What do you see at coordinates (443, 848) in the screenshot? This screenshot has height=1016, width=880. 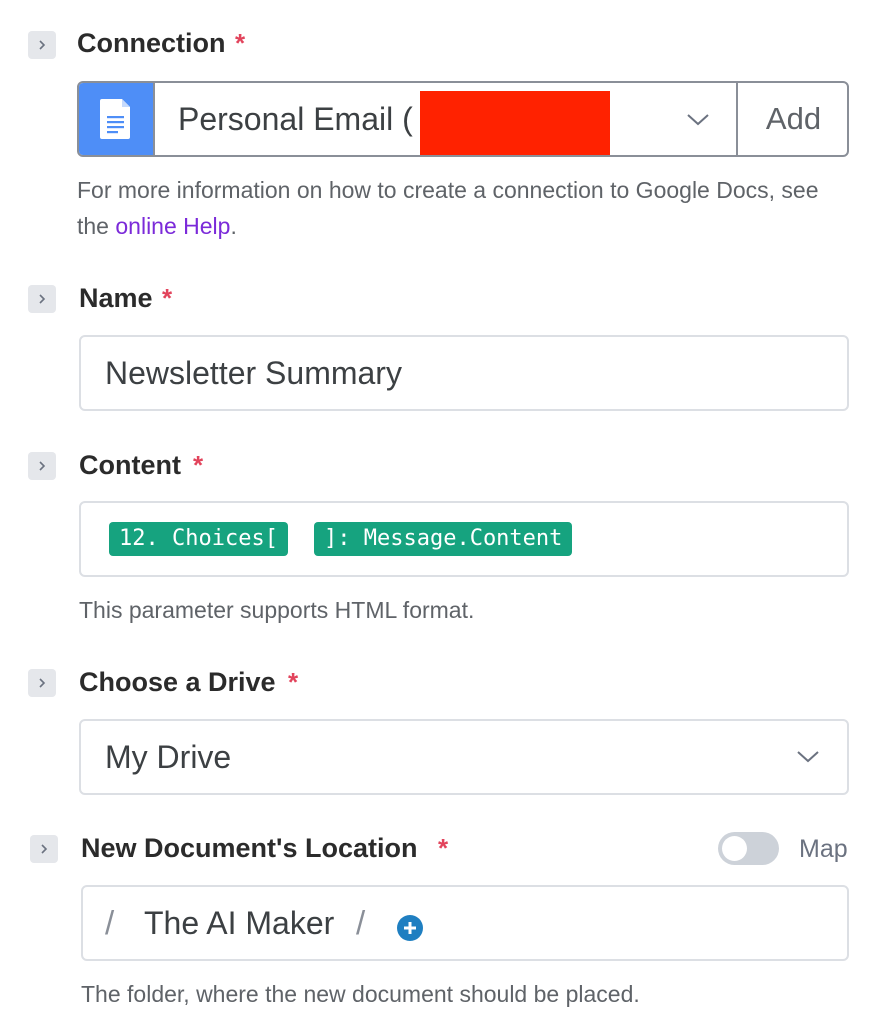 I see `location-required-mark: *` at bounding box center [443, 848].